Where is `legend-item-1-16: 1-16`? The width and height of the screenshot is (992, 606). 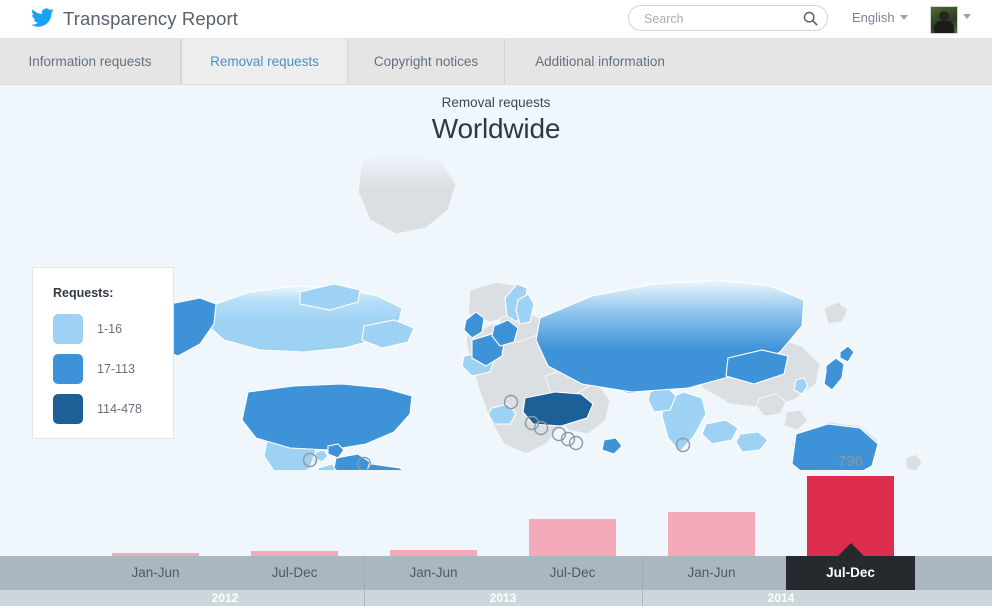 legend-item-1-16: 1-16 is located at coordinates (87, 329).